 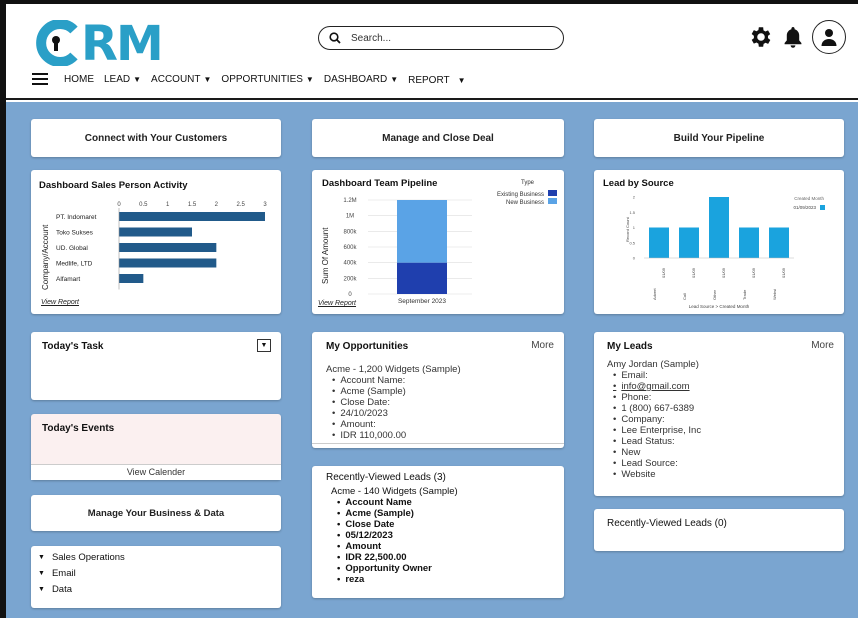 I want to click on field-item: Company:, so click(x=654, y=419).